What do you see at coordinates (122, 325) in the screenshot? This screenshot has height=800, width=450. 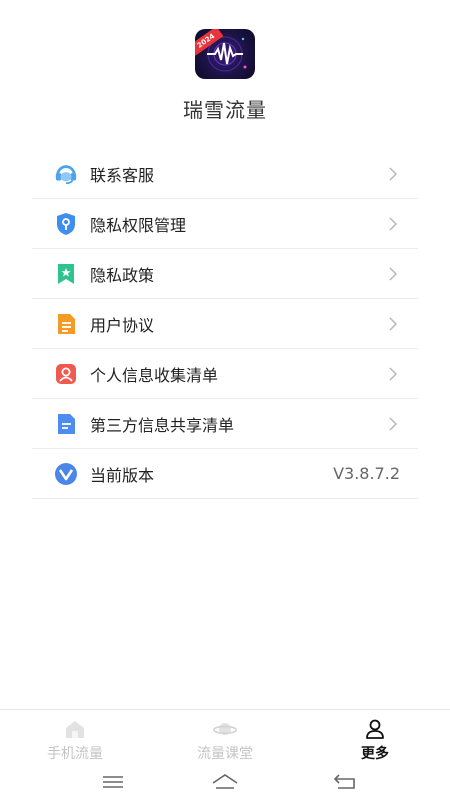 I see `menu-item-label: 用户协议` at bounding box center [122, 325].